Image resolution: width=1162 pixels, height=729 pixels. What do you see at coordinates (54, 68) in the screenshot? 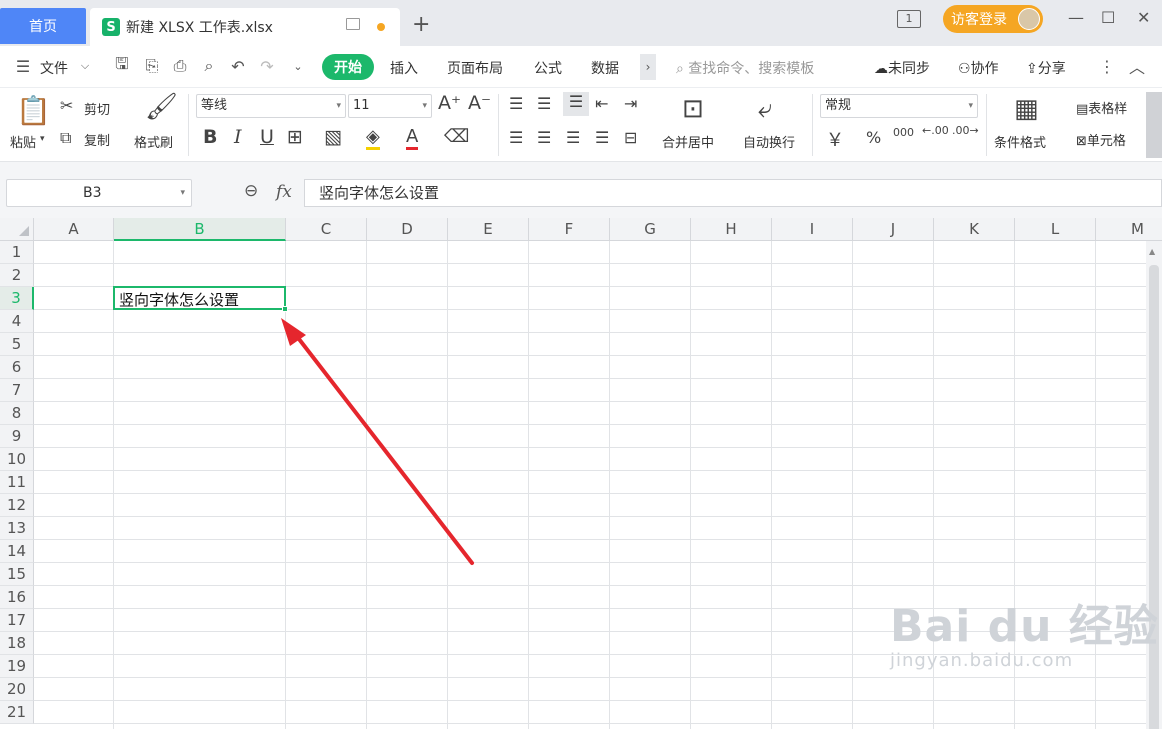
I see `menu-file: 文件` at bounding box center [54, 68].